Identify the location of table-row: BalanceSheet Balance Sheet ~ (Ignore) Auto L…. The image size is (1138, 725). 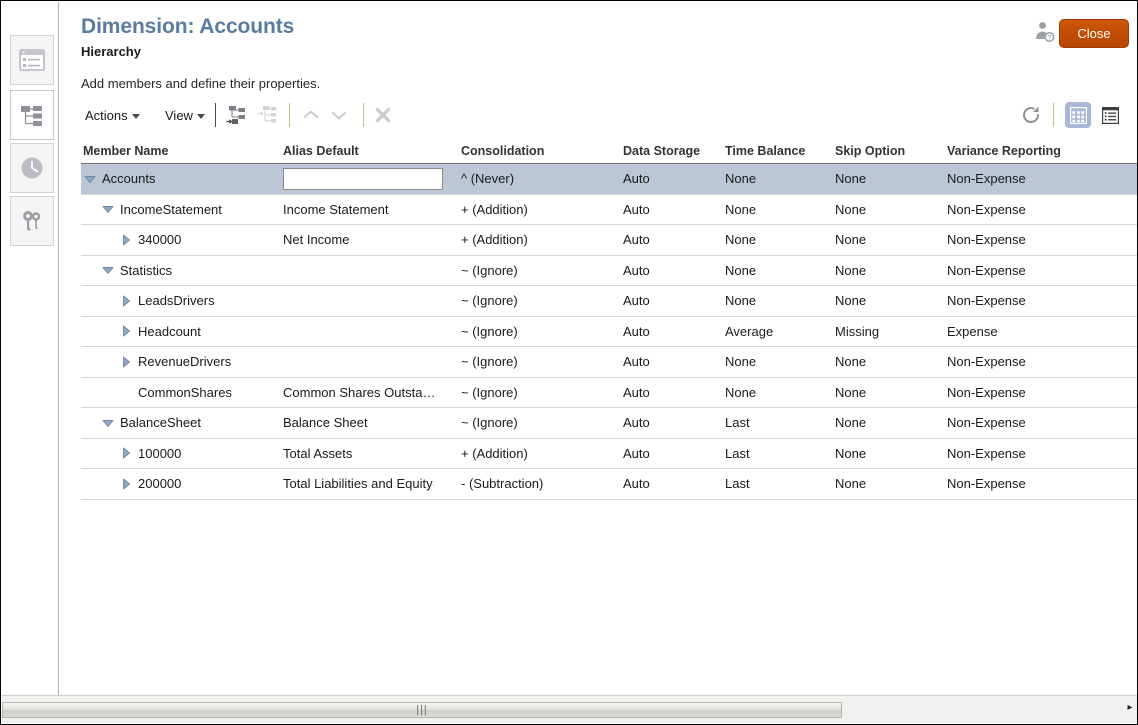
(609, 423).